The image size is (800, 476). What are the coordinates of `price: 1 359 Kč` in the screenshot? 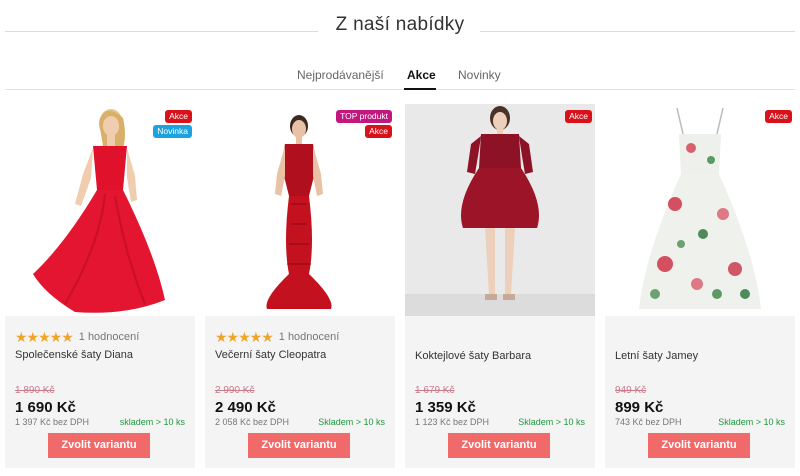 It's located at (445, 407).